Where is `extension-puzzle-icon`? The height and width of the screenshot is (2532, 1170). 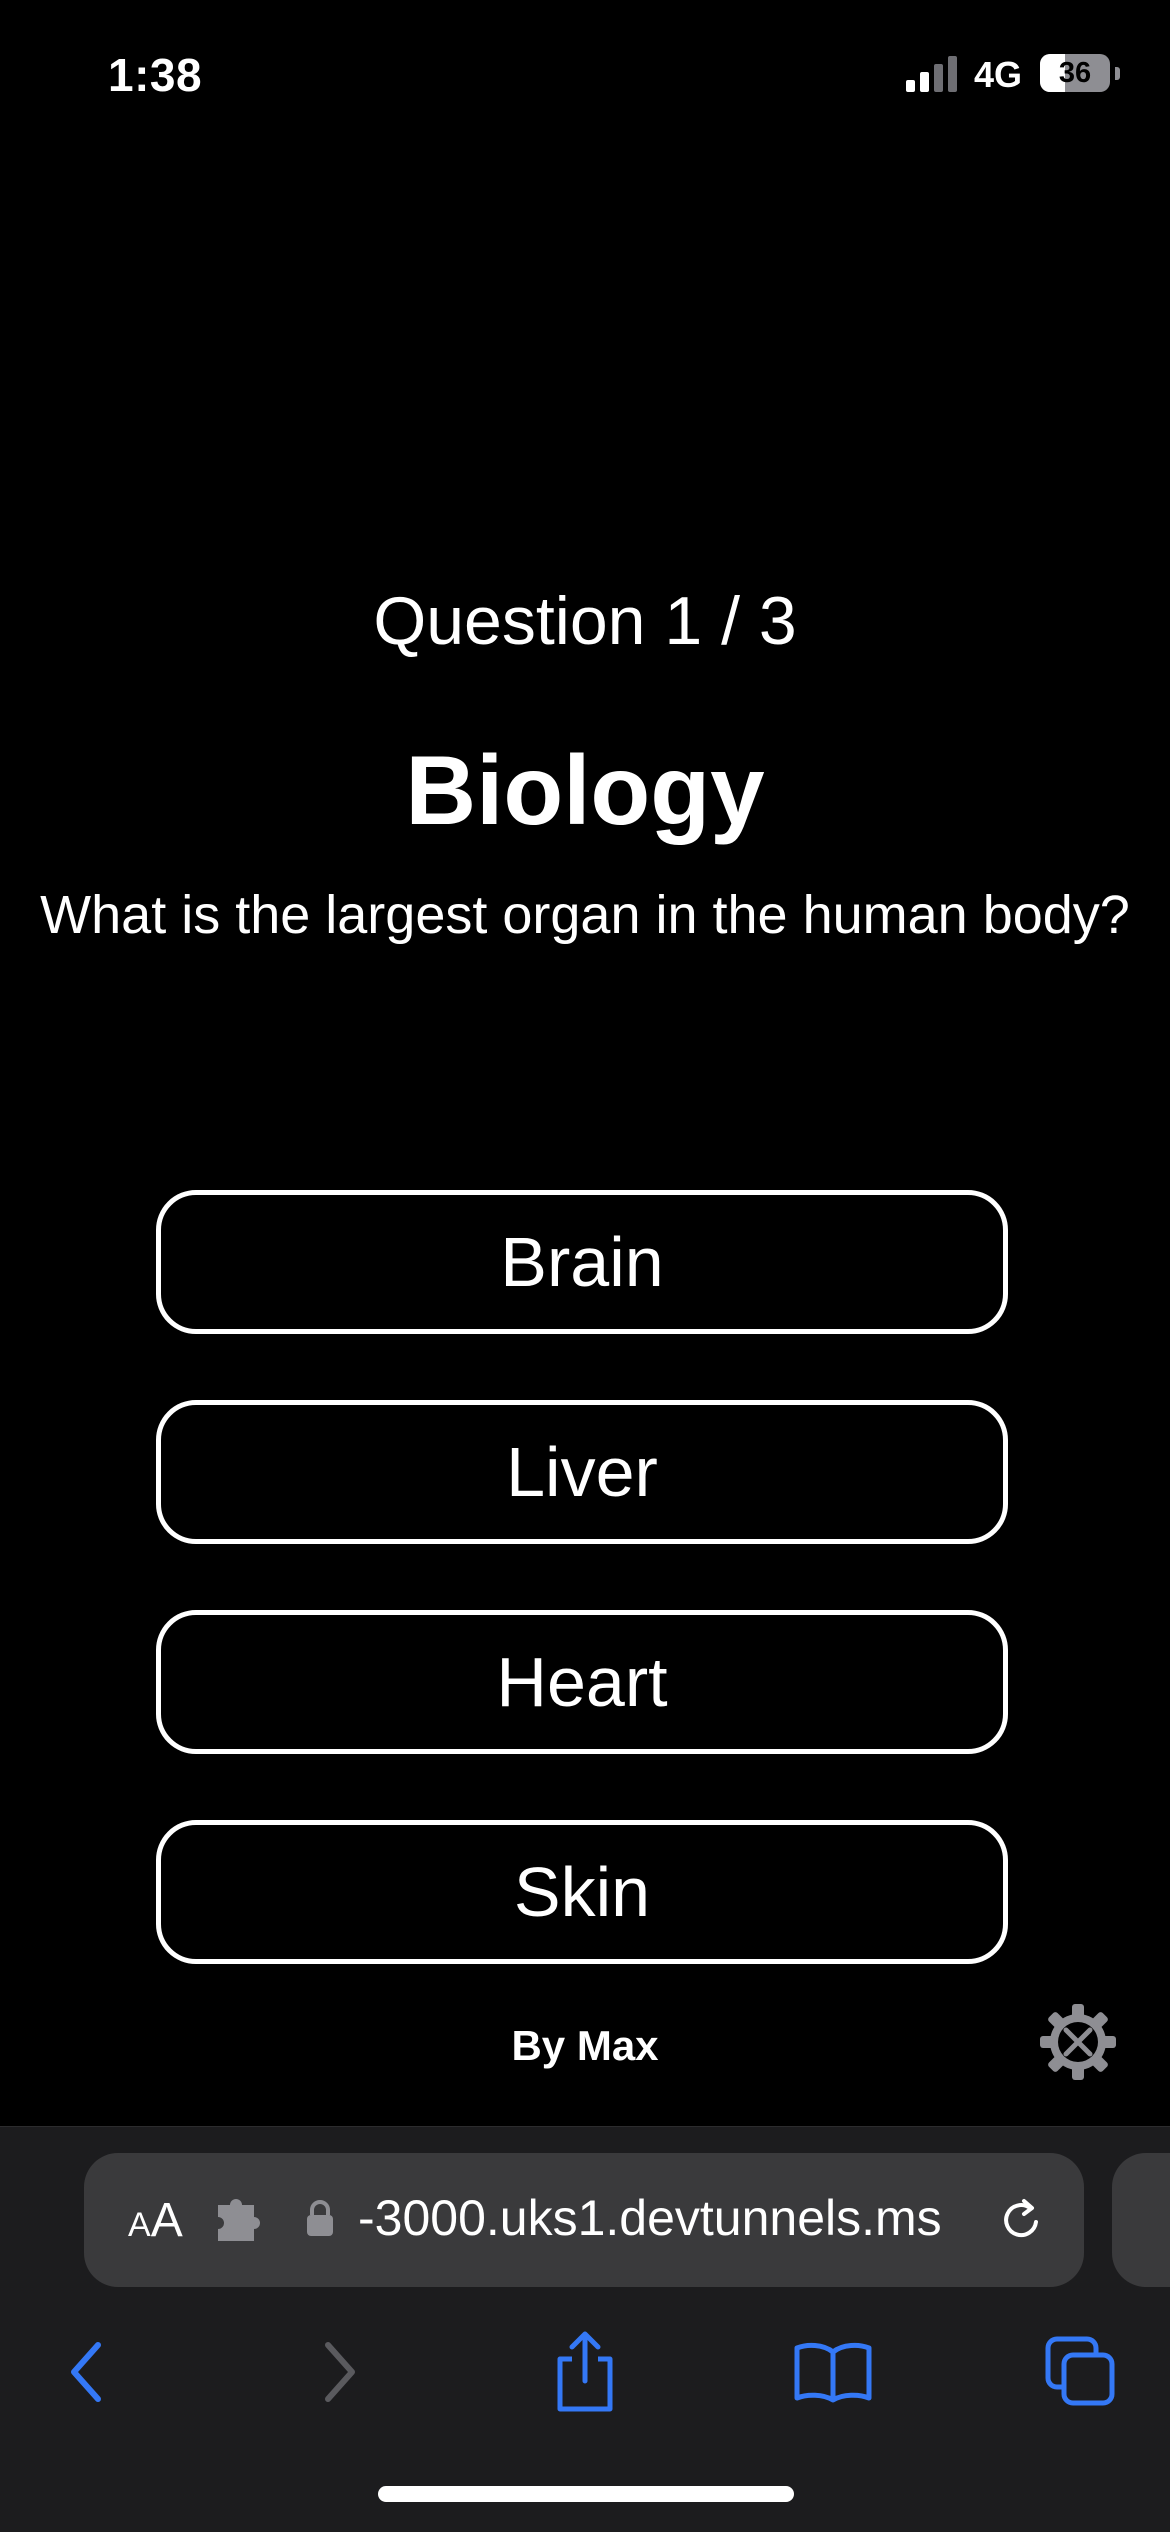
extension-puzzle-icon is located at coordinates (239, 2220).